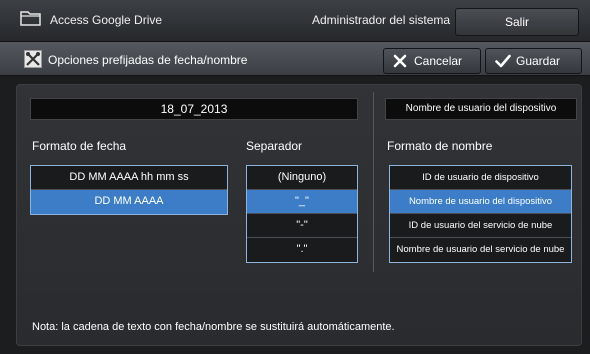 This screenshot has height=354, width=590. I want to click on cancel-label: Cancelar, so click(438, 61).